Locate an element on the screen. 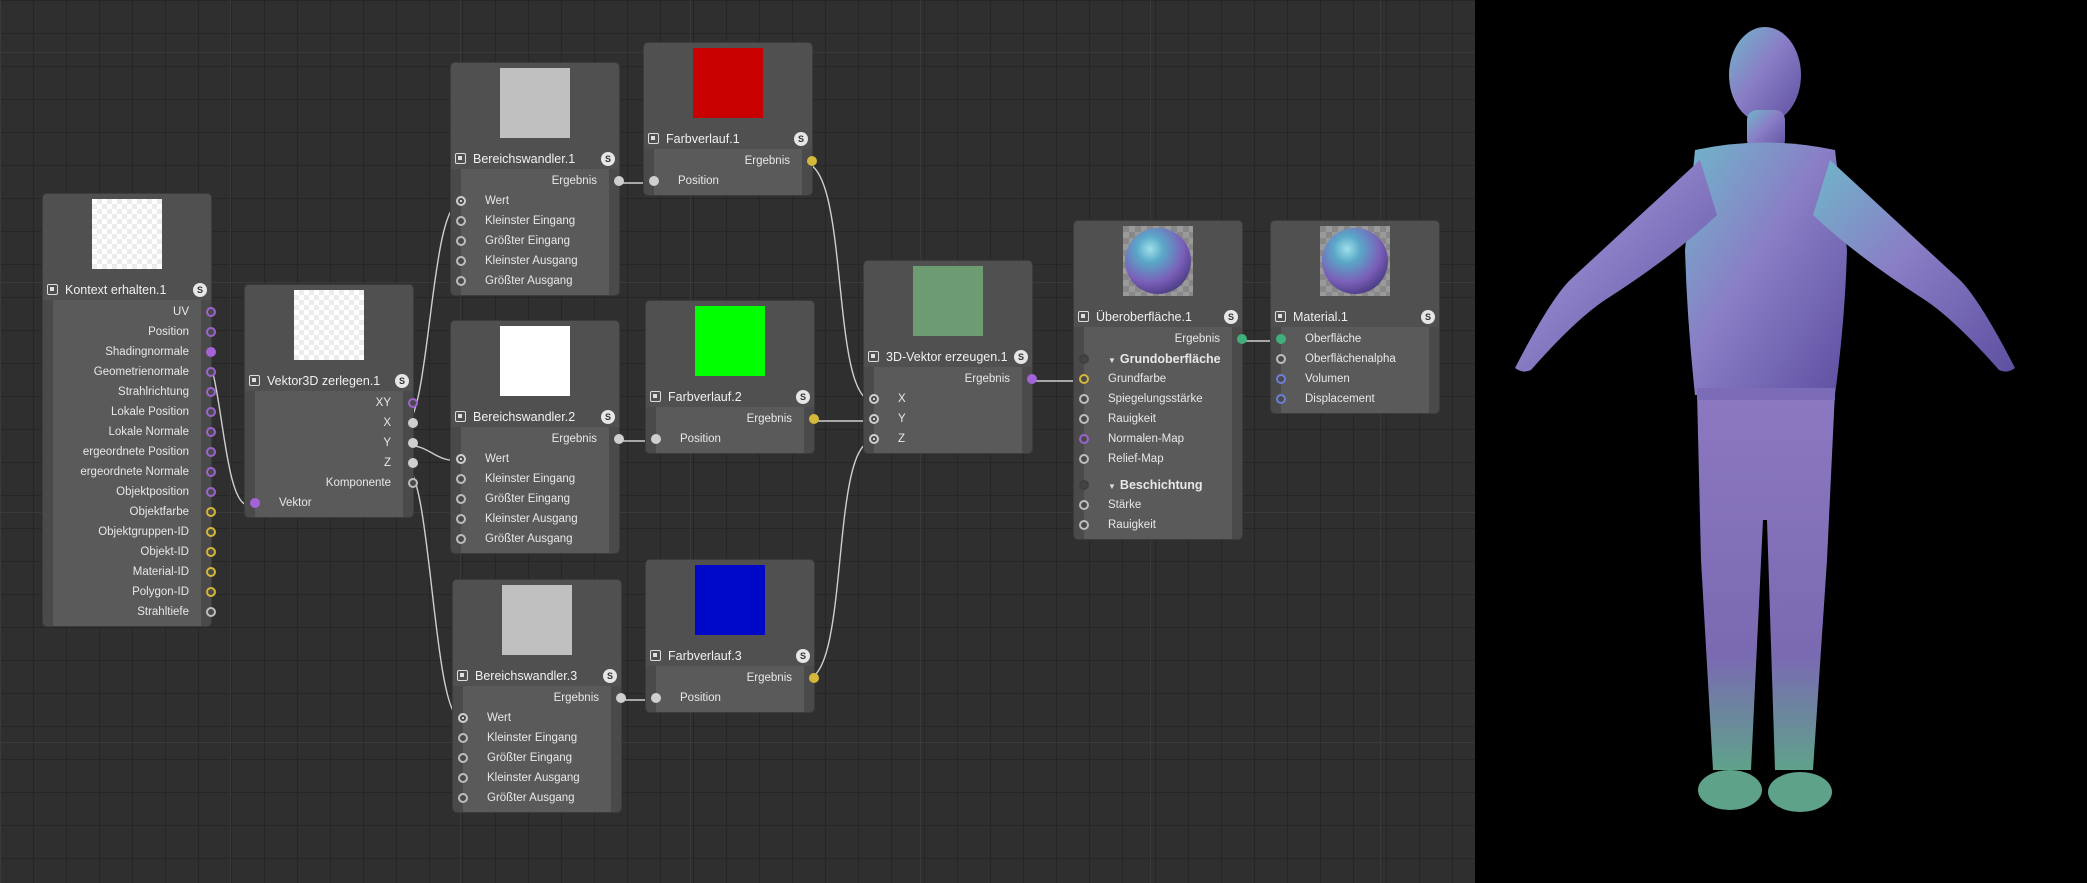 The image size is (2087, 883). port-uebergeordnete-normale: ergeordnete Normale is located at coordinates (134, 472).